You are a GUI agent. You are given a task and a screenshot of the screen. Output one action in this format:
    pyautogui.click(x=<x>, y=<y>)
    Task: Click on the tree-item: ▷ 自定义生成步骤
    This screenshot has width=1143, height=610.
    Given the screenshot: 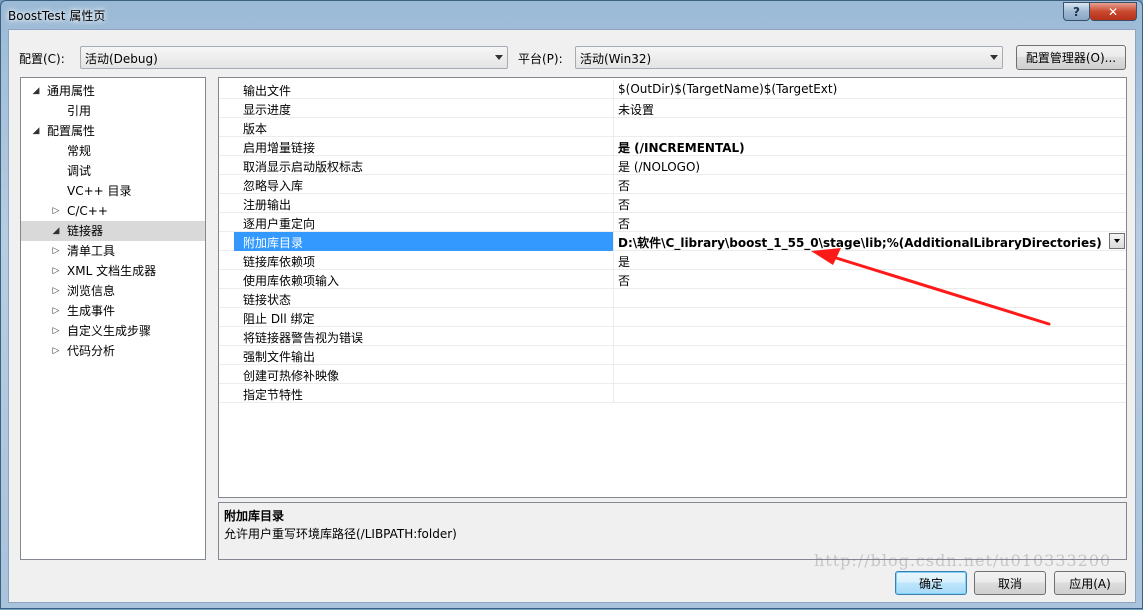 What is the action you would take?
    pyautogui.click(x=113, y=331)
    